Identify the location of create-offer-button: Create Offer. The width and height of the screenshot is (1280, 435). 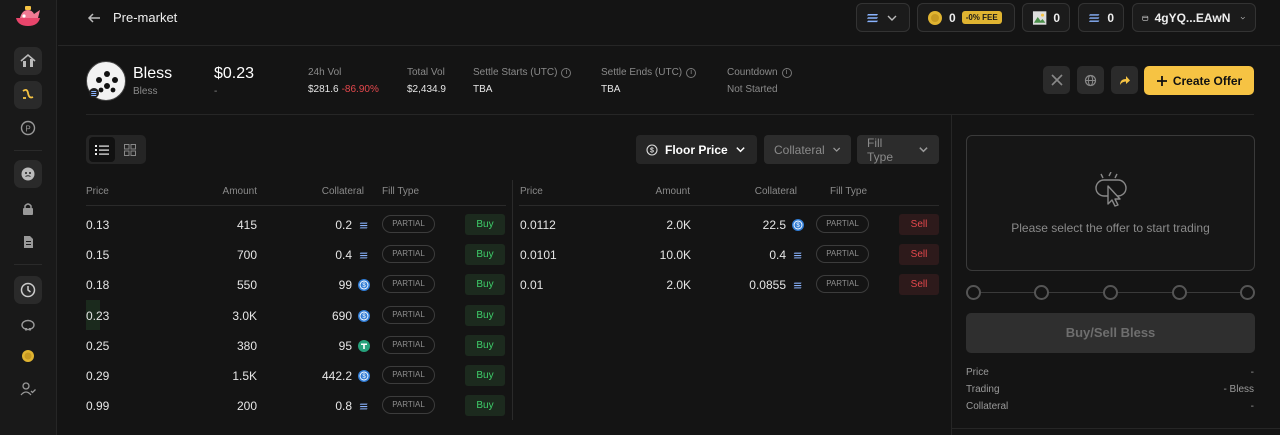
(1199, 80).